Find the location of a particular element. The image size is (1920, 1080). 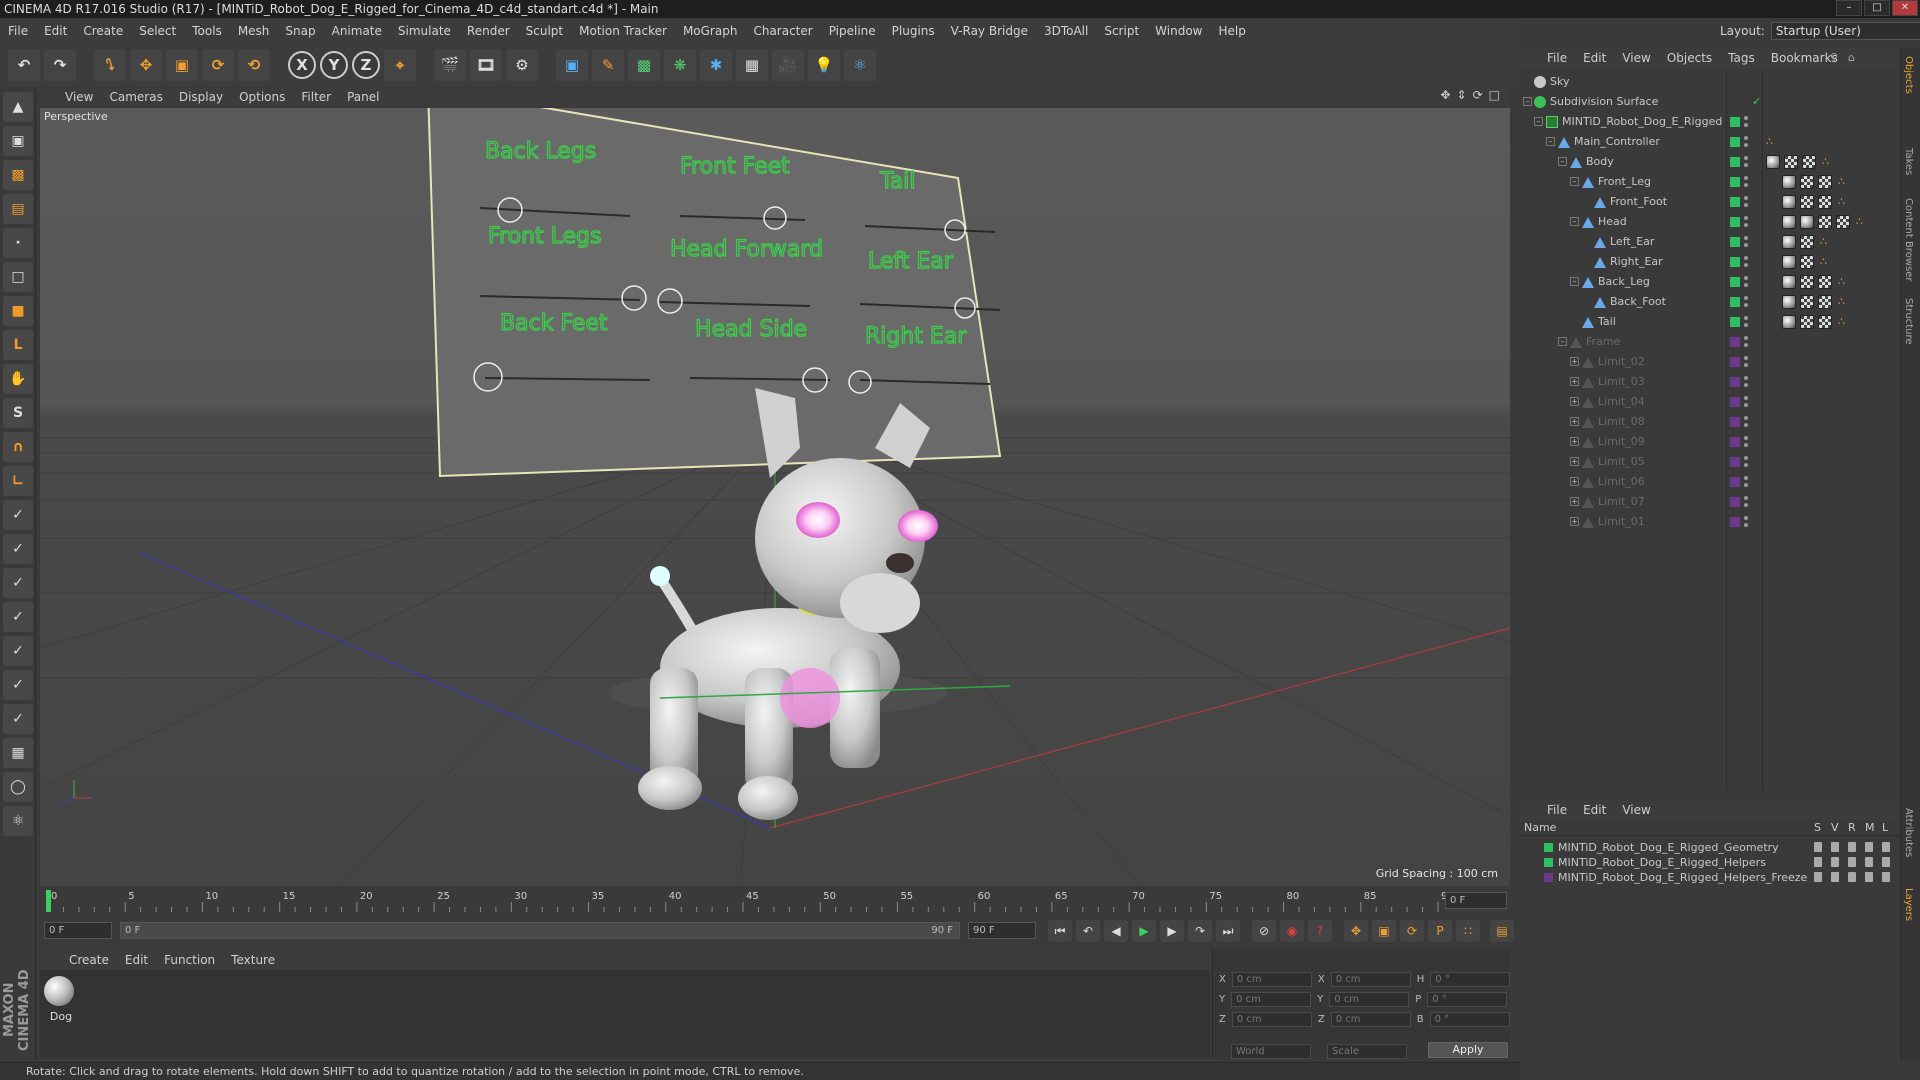

rotation-b-field: 0 ° is located at coordinates (1469, 1019).